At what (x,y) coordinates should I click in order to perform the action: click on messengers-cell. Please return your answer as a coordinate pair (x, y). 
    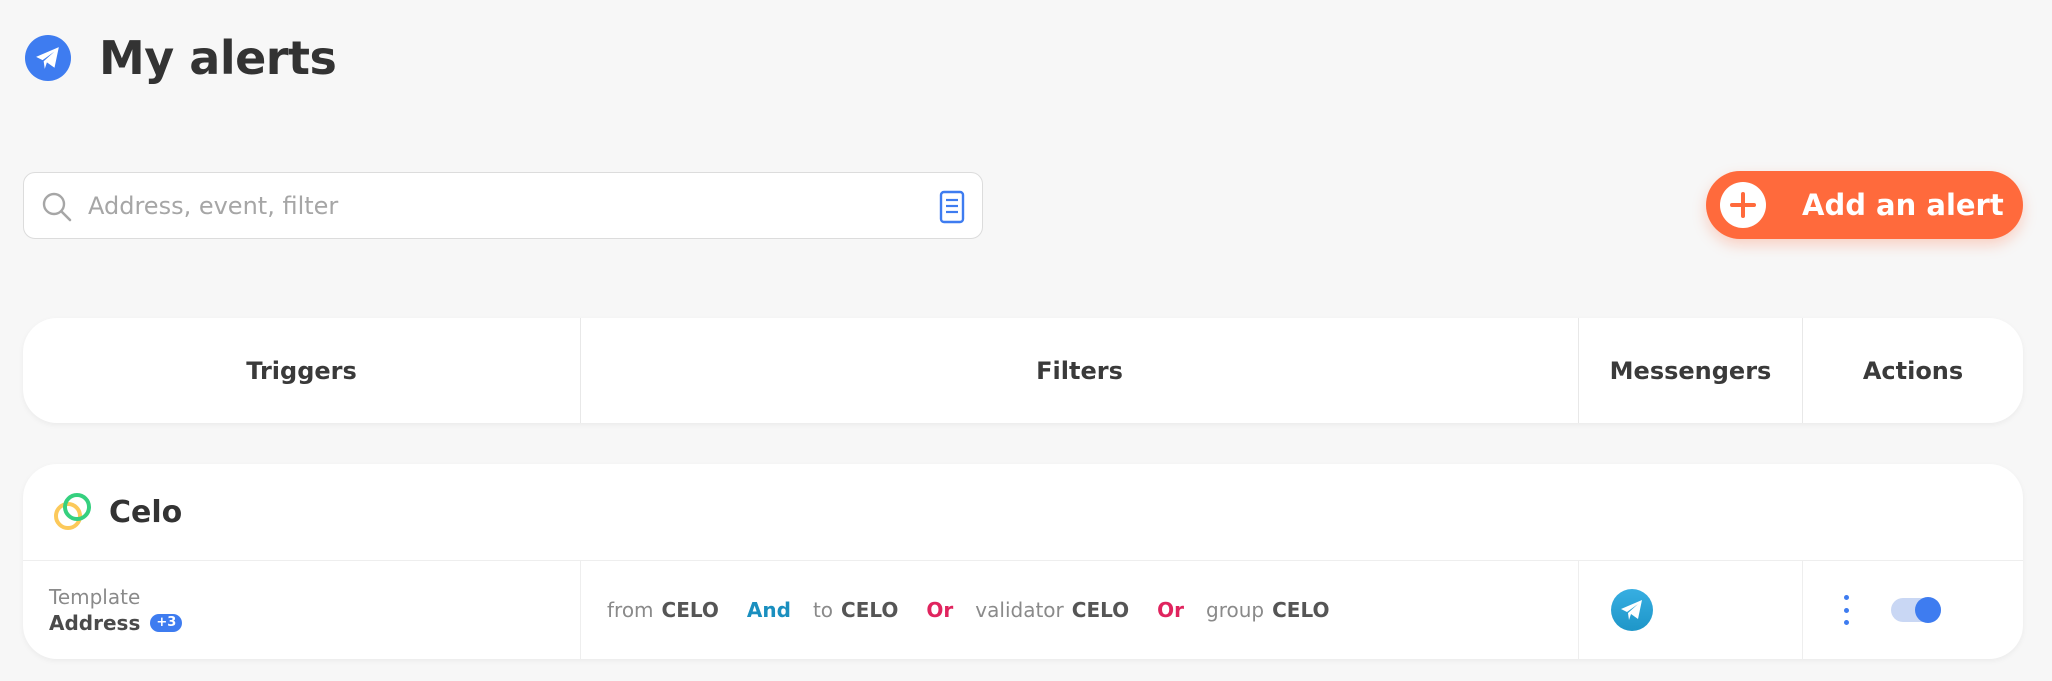
    Looking at the image, I should click on (1690, 610).